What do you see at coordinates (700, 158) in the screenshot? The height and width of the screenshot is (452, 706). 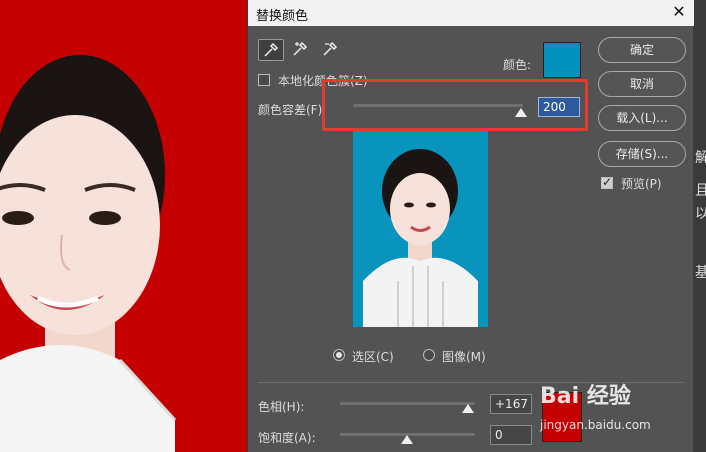 I see `background-glyph-1: 解` at bounding box center [700, 158].